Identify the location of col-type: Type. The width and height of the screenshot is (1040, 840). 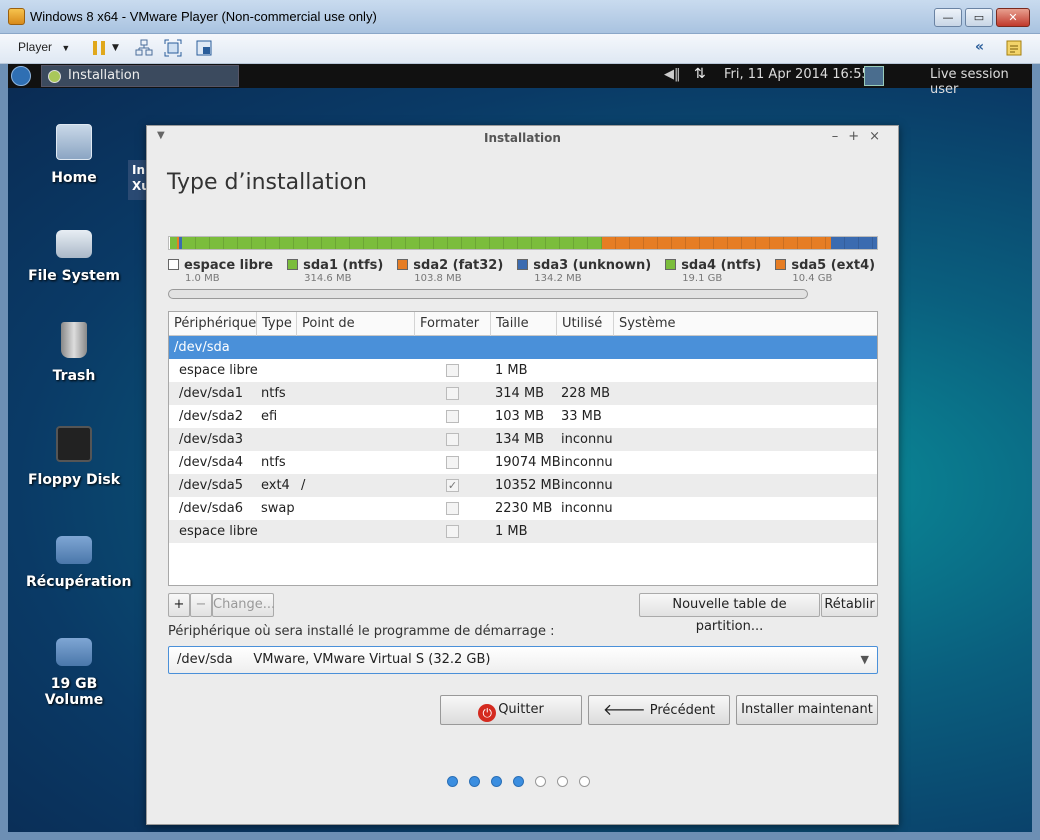
(277, 324).